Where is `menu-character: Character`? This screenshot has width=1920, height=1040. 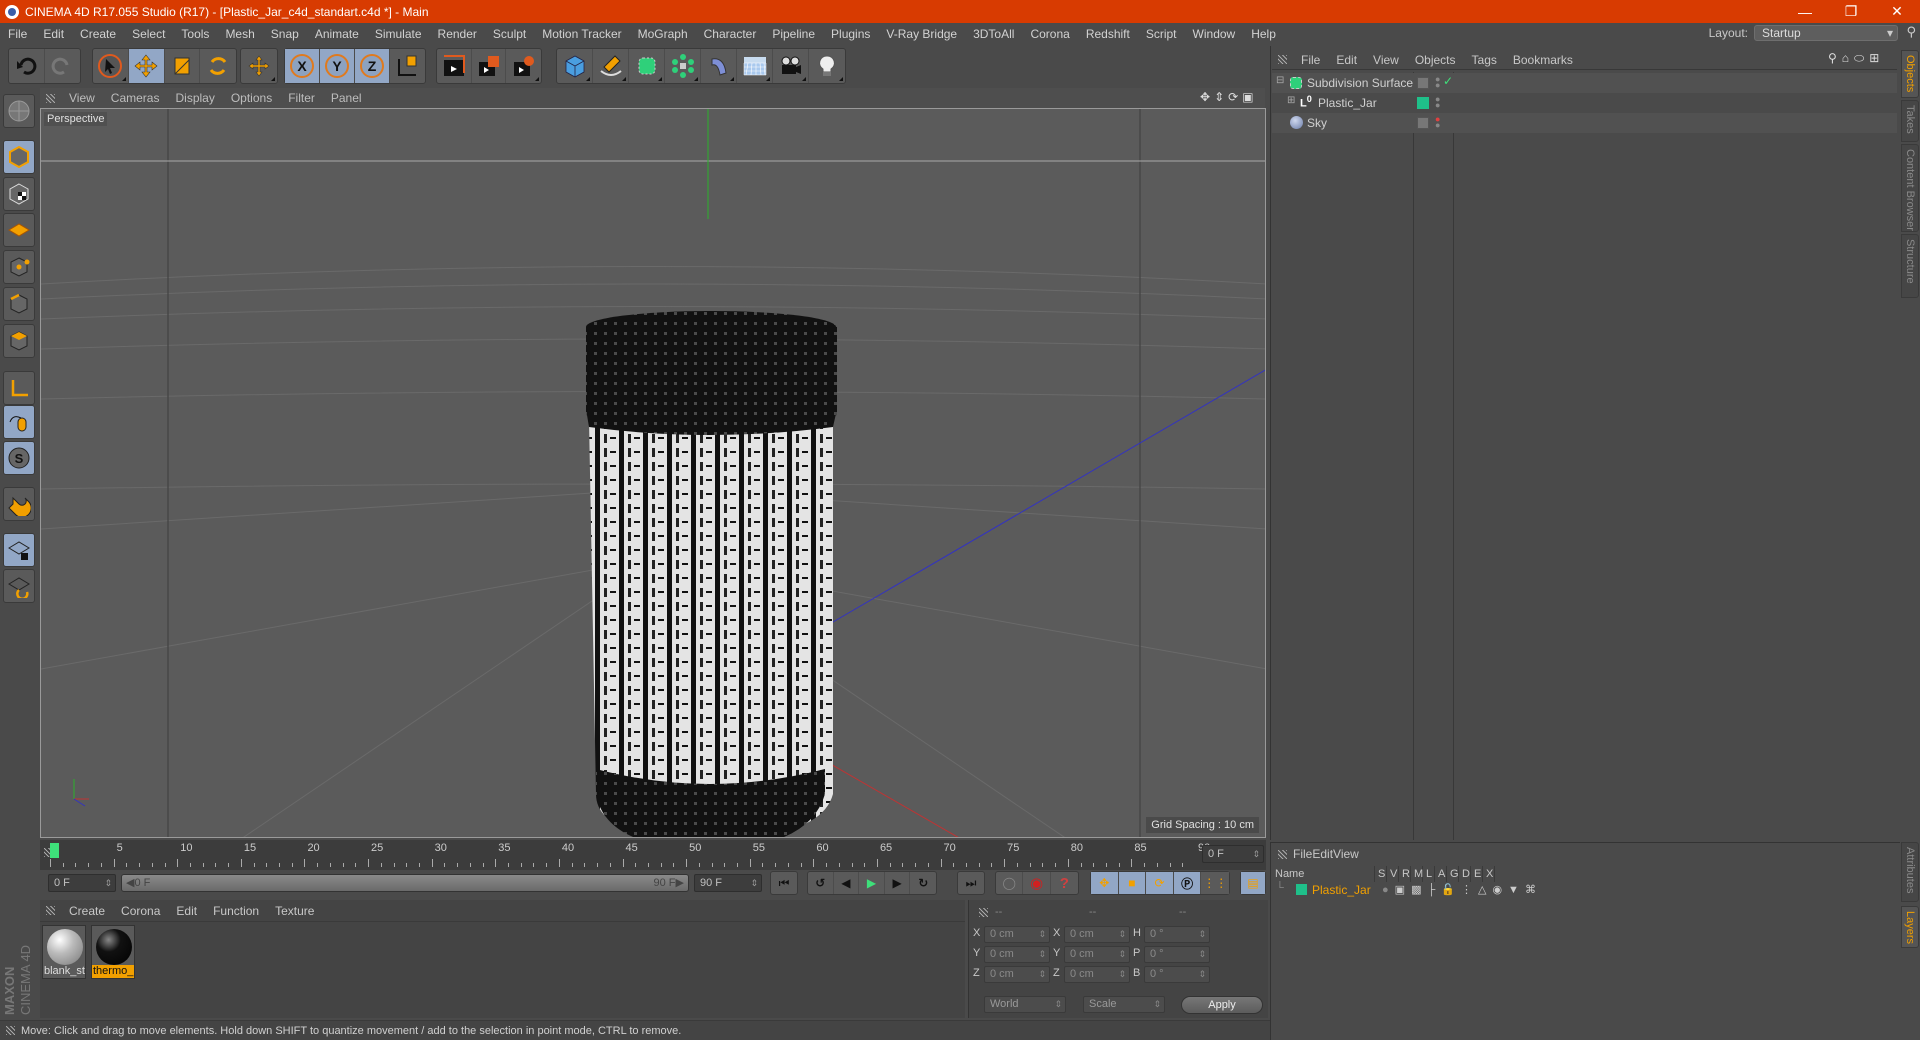 menu-character: Character is located at coordinates (730, 34).